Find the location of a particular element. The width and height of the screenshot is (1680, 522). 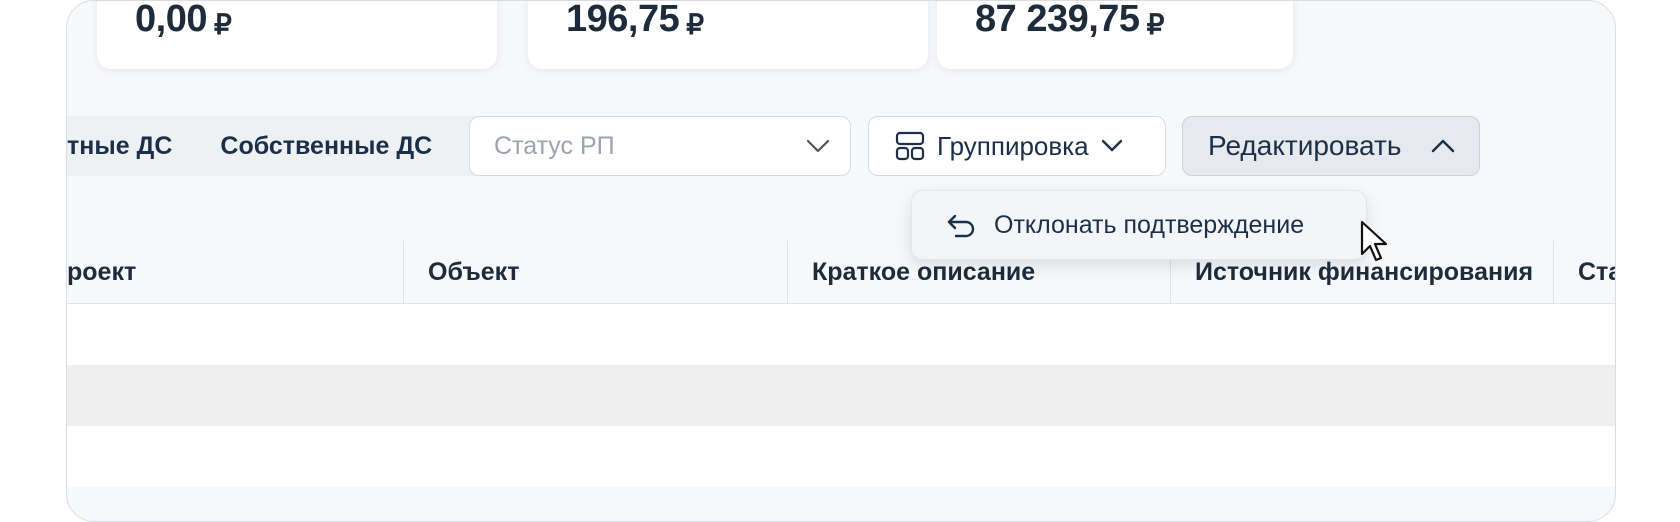

tab-attracted-funds: тные ДС is located at coordinates (131, 146).